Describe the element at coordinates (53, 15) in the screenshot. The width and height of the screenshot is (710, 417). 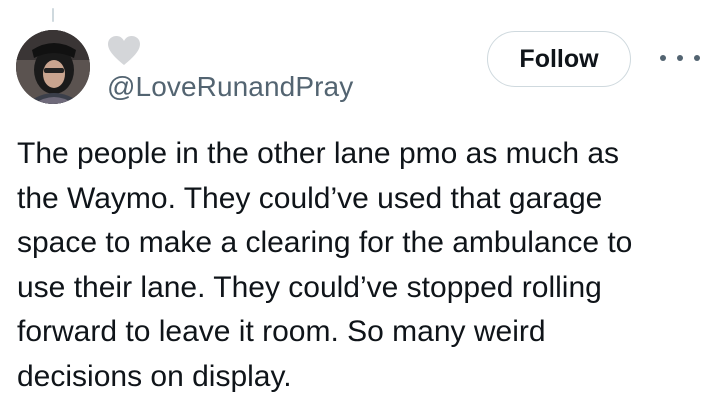
I see `thread-connector-line` at that location.